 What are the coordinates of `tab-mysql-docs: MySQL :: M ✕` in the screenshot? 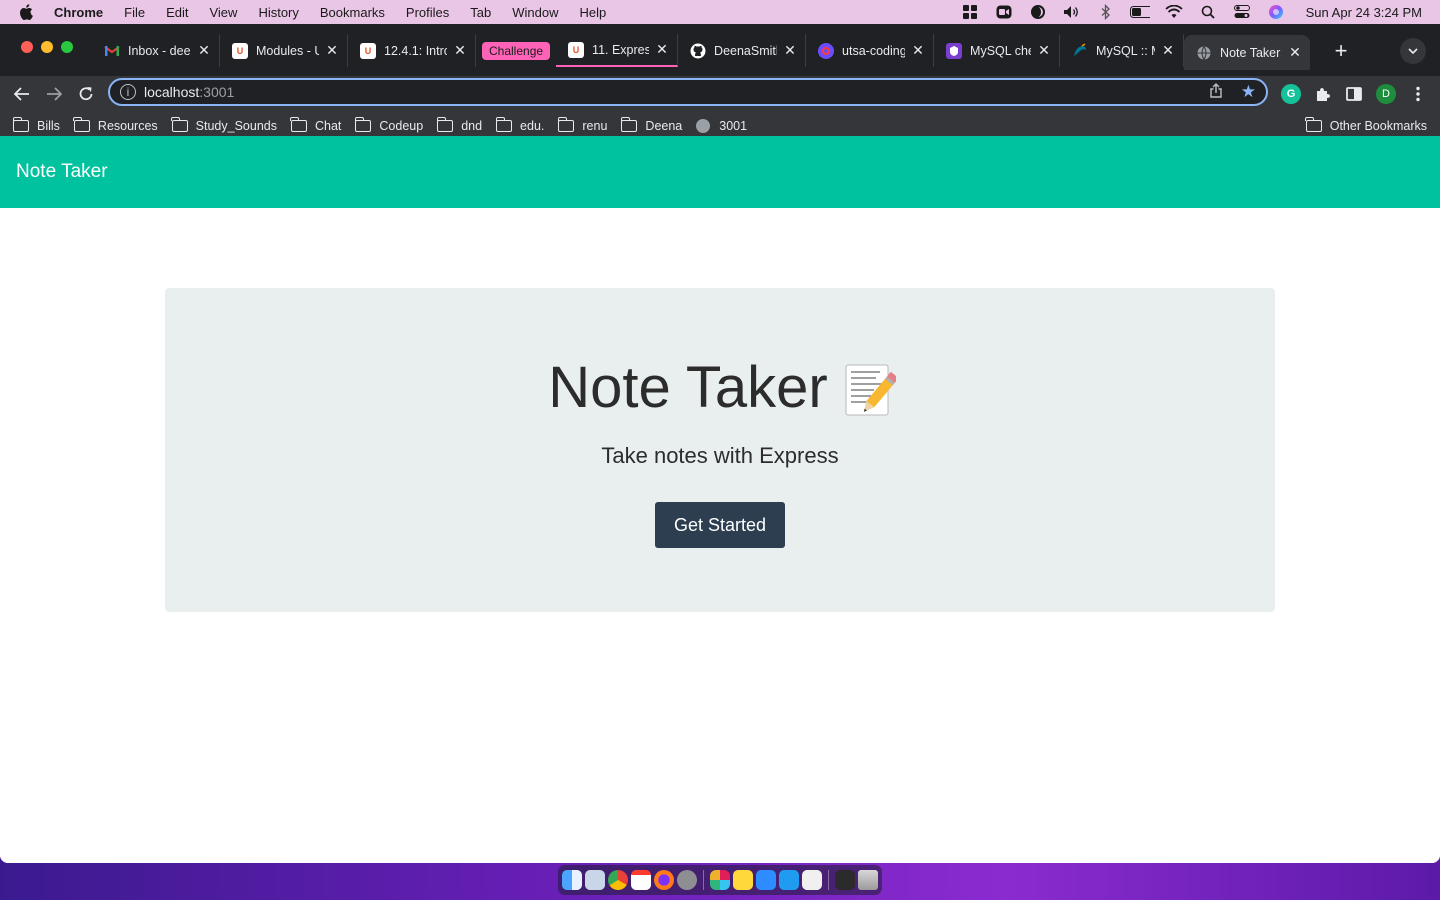 It's located at (1122, 50).